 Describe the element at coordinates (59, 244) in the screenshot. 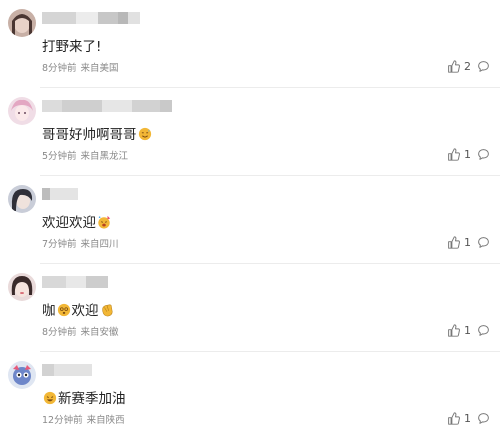

I see `comment-time: 7分钟前` at that location.